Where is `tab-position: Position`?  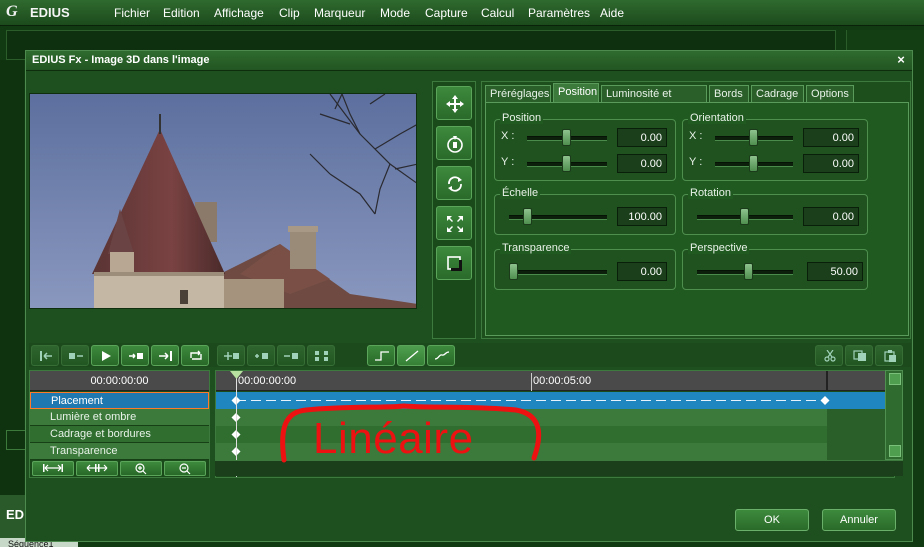
tab-position: Position is located at coordinates (576, 93).